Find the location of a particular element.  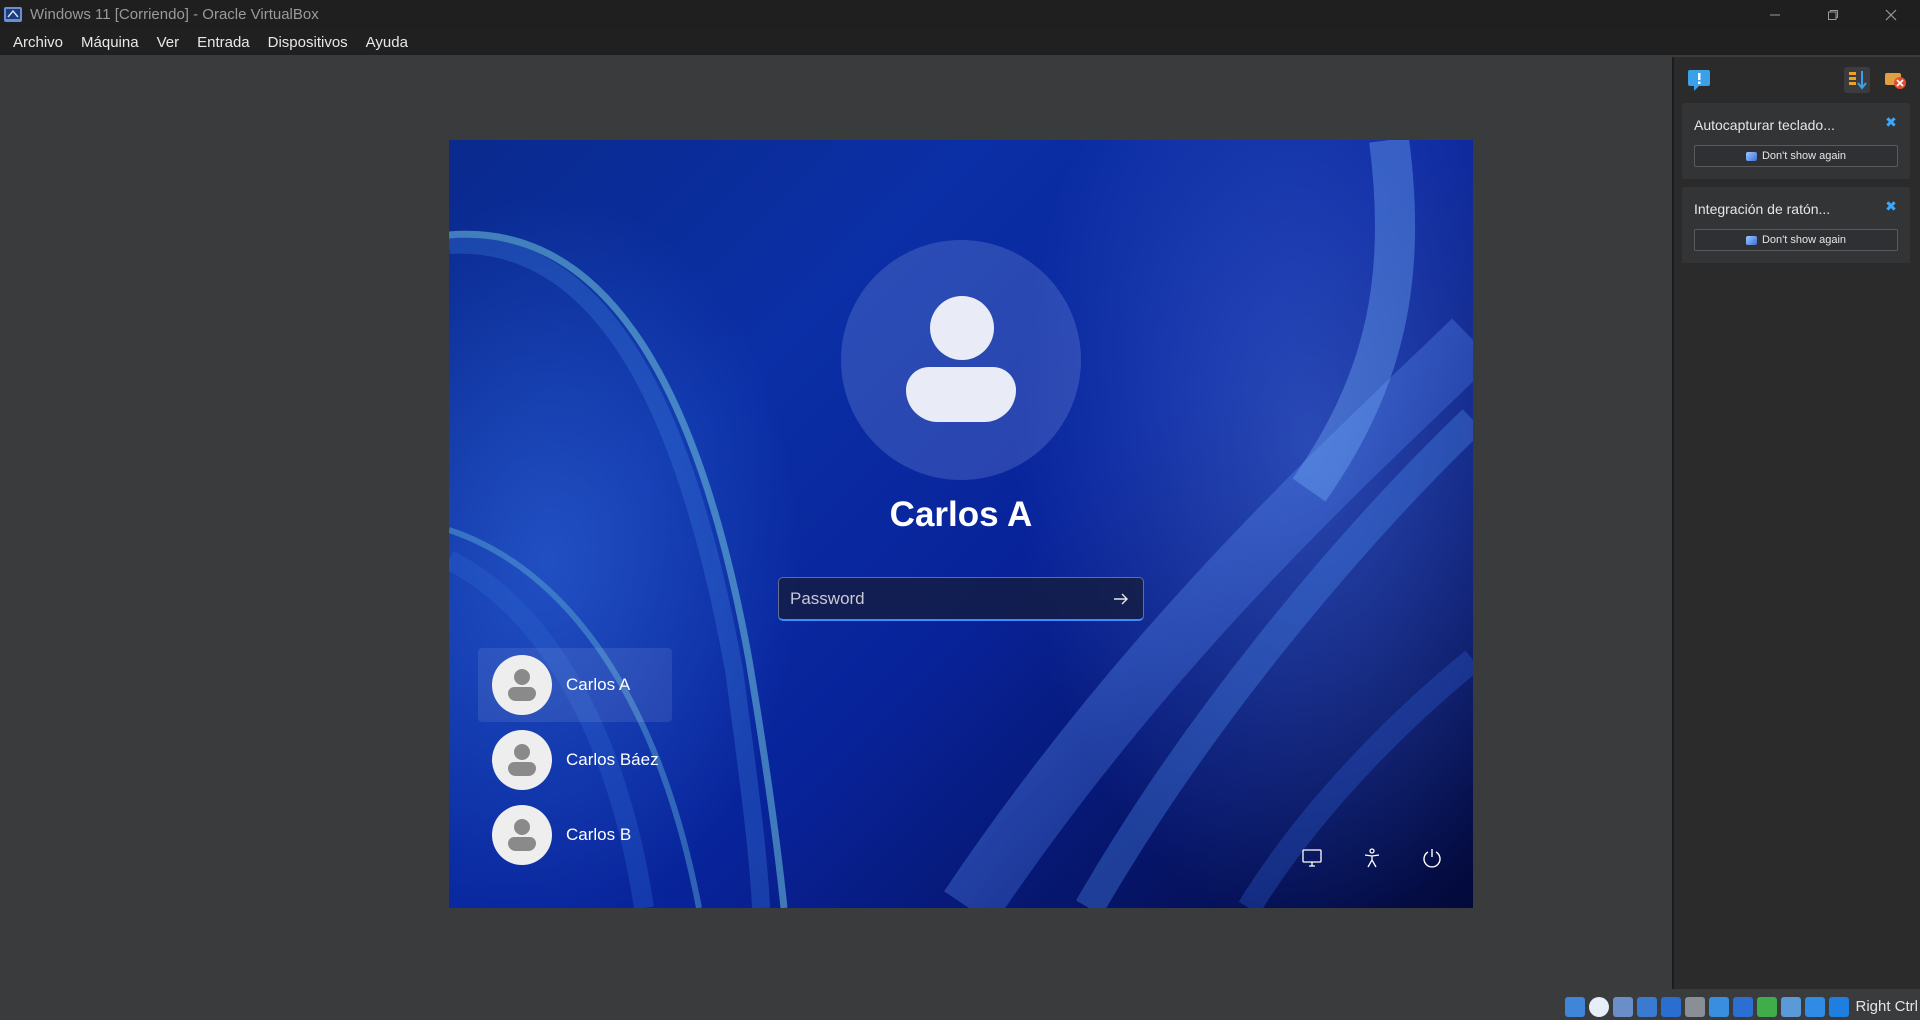

window-controls is located at coordinates (1833, 14).